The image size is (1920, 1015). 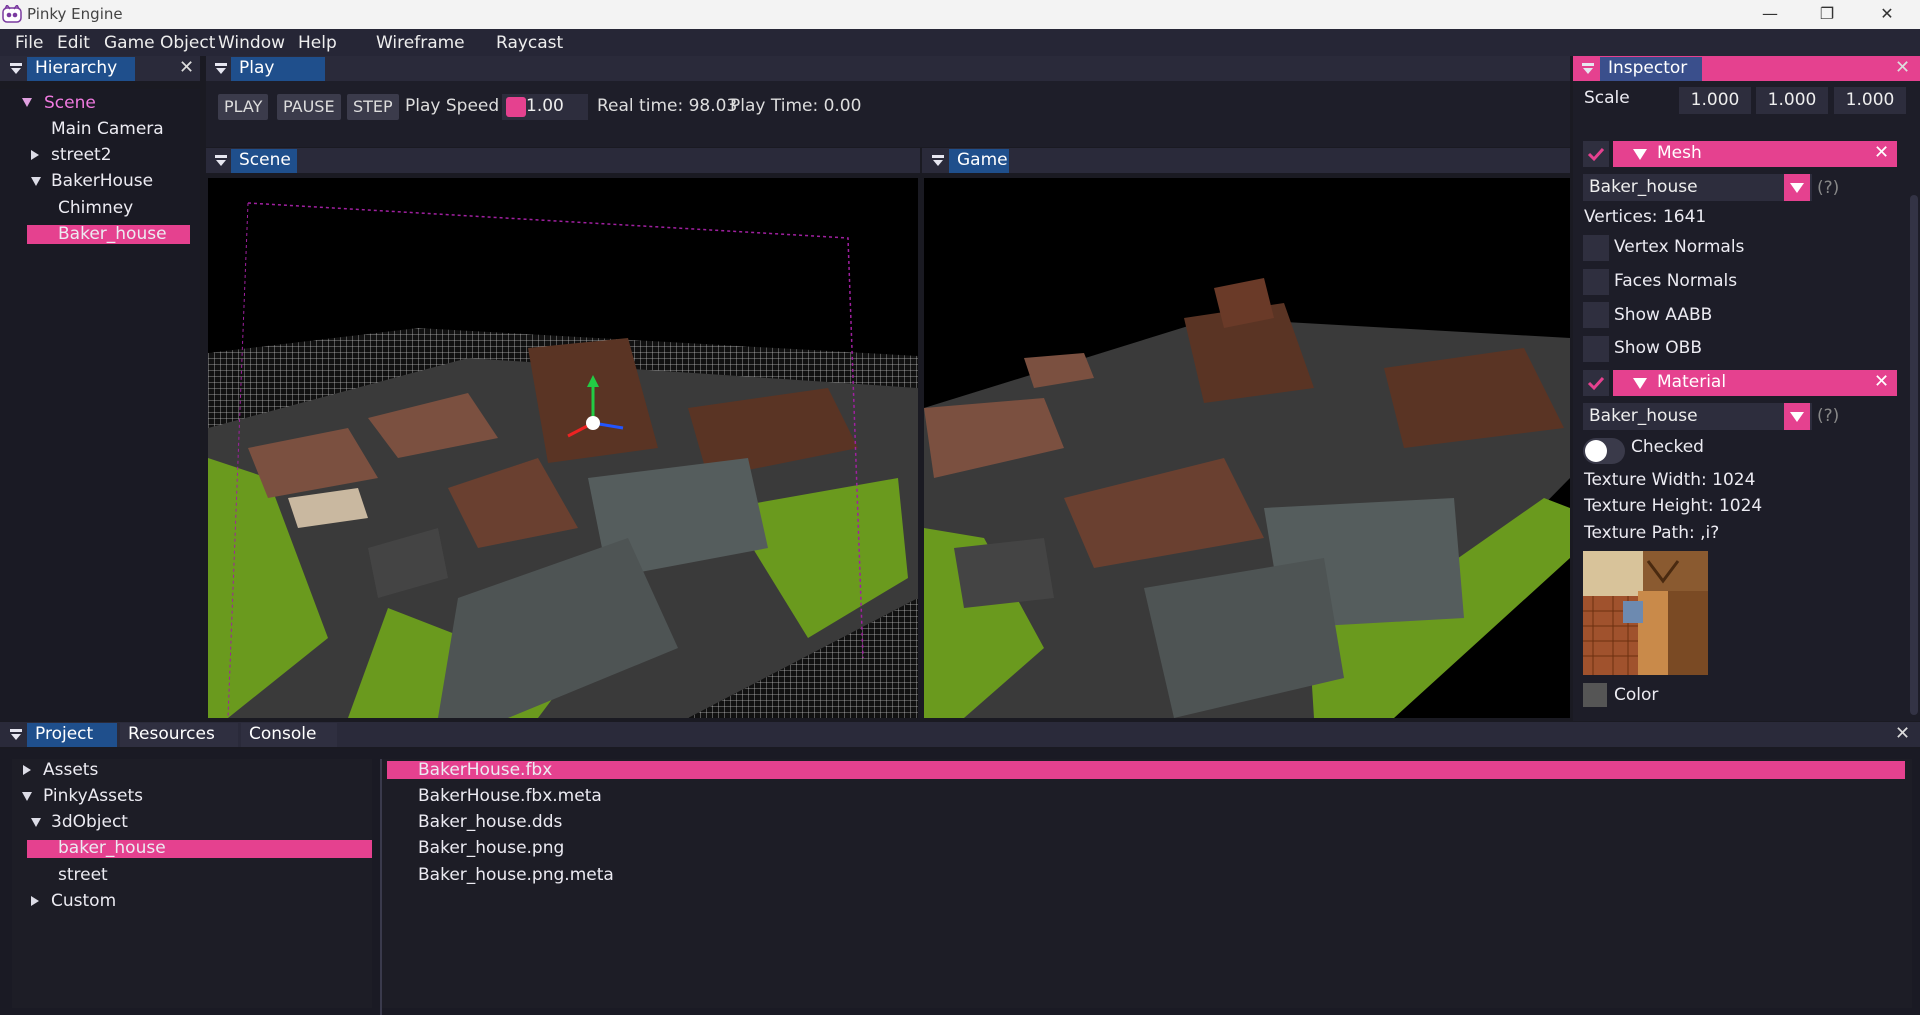 What do you see at coordinates (373, 107) in the screenshot?
I see `step-button: STEP` at bounding box center [373, 107].